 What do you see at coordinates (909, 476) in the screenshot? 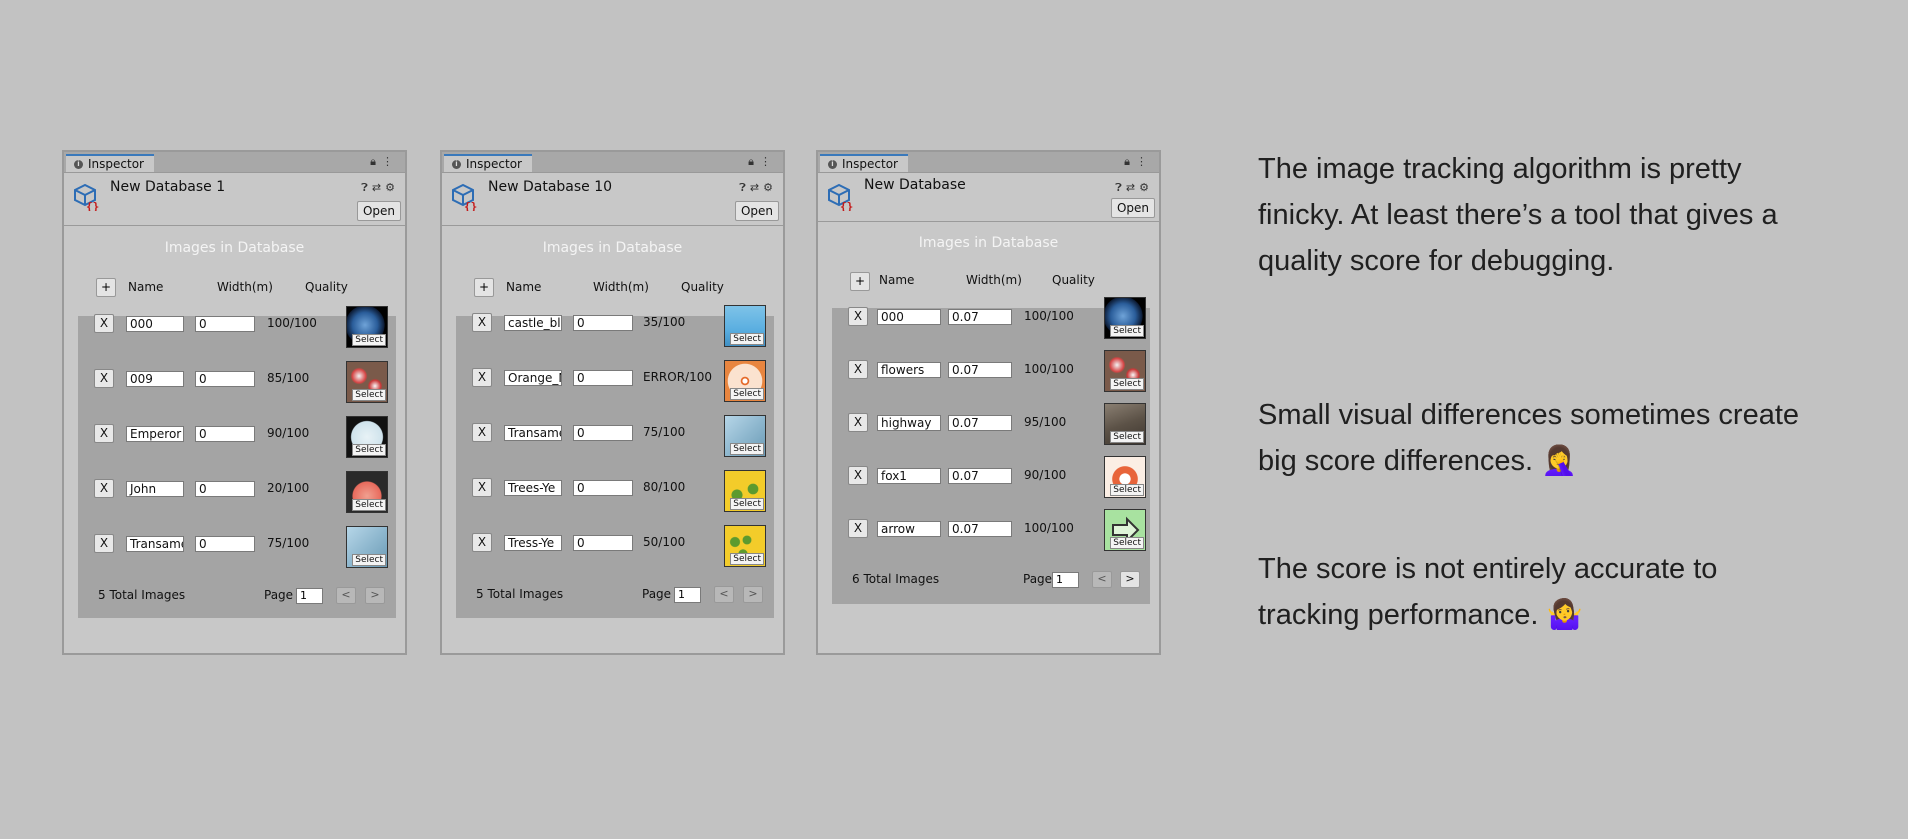
I see `name-field: fox1` at bounding box center [909, 476].